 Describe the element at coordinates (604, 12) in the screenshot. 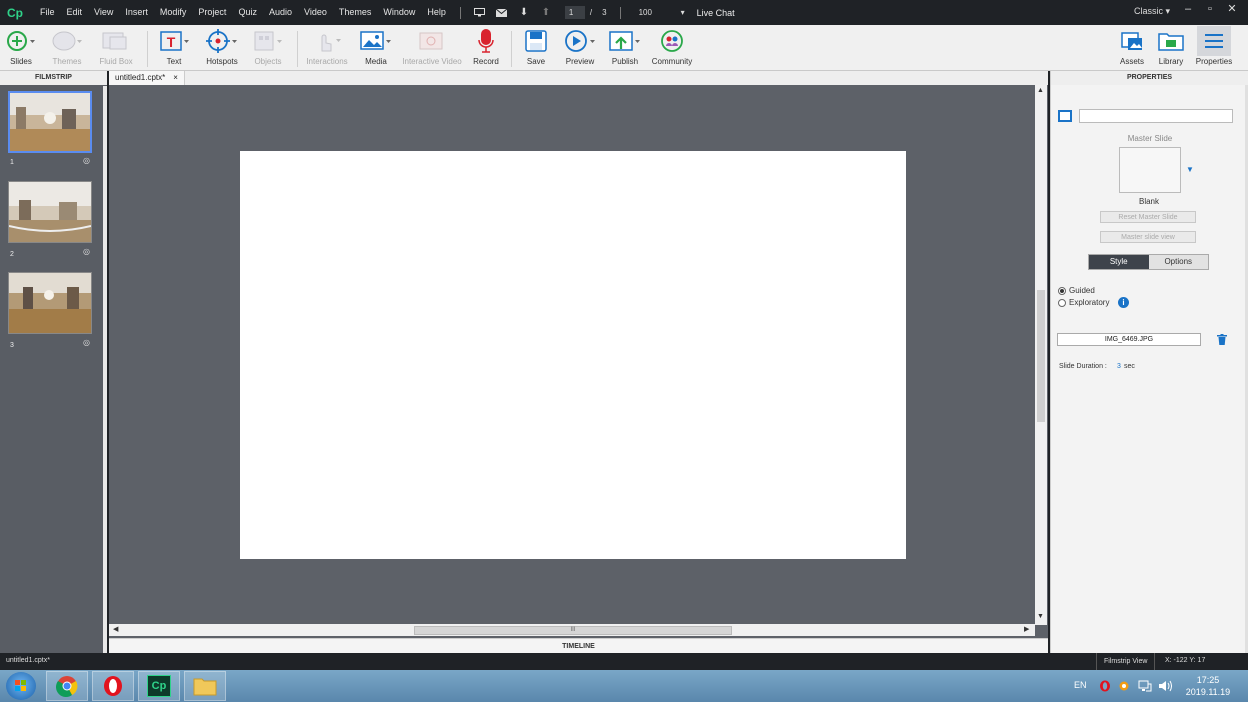

I see `total-slides: 3` at that location.